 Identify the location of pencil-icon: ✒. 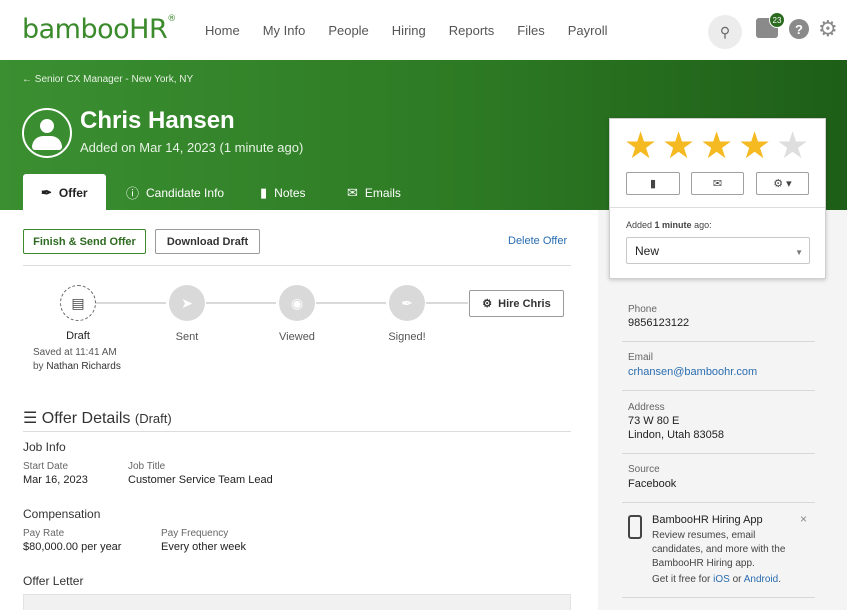
(46, 192).